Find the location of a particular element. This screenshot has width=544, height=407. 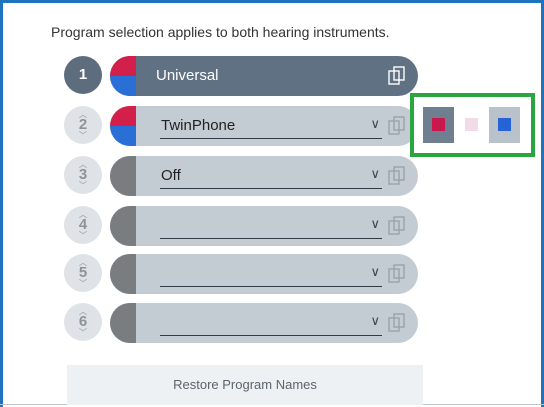

program-pill-5: ∨ is located at coordinates (264, 274).